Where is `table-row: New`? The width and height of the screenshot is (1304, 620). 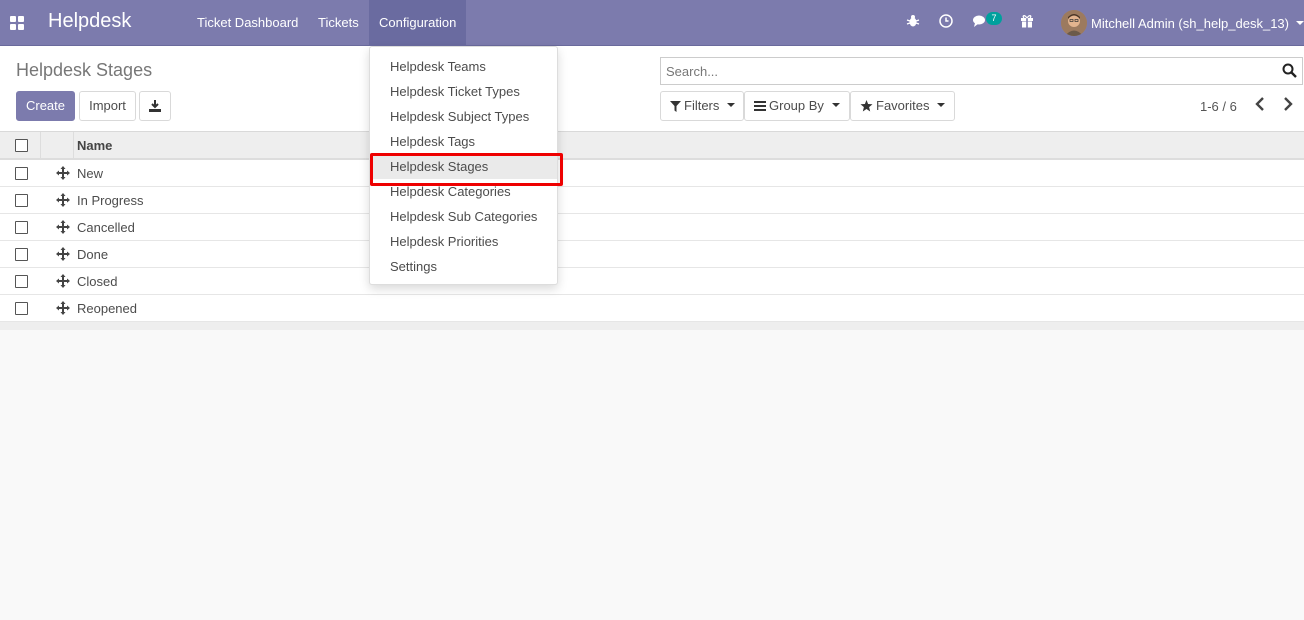
table-row: New is located at coordinates (652, 173).